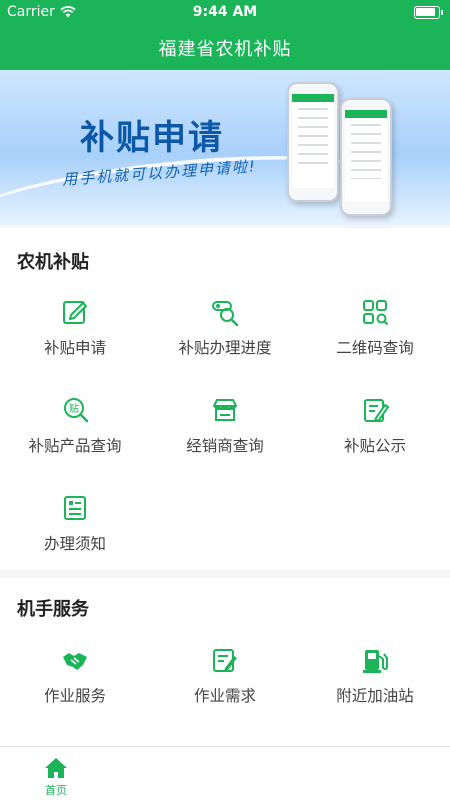  What do you see at coordinates (376, 313) in the screenshot?
I see `qr-code-icon` at bounding box center [376, 313].